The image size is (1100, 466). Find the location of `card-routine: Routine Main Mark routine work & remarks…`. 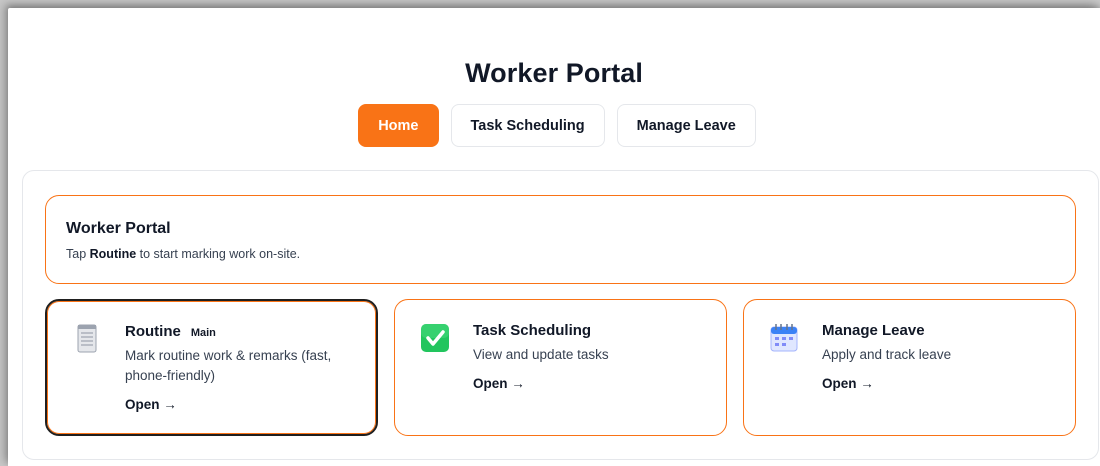

card-routine: Routine Main Mark routine work & remarks… is located at coordinates (211, 367).